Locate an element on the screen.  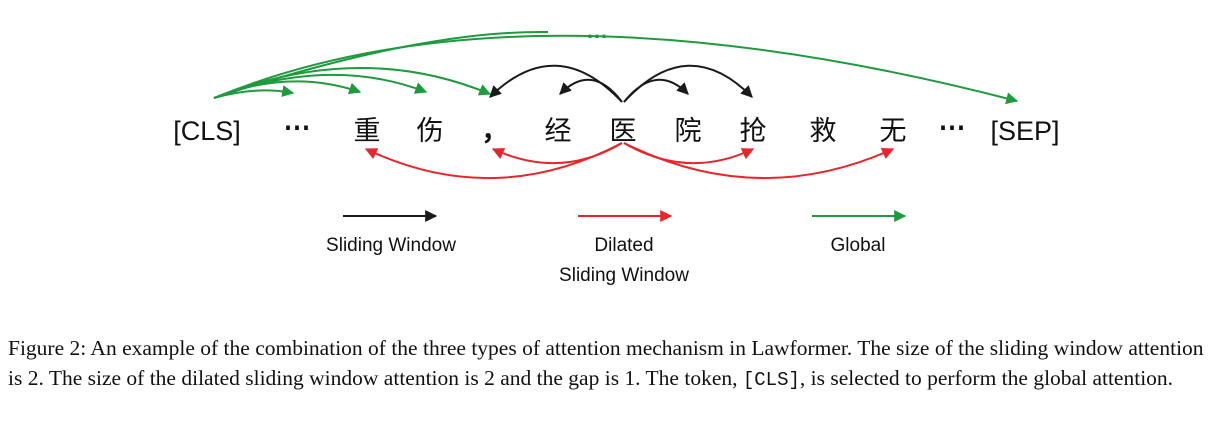
dilated-window-arrows is located at coordinates (629, 161).